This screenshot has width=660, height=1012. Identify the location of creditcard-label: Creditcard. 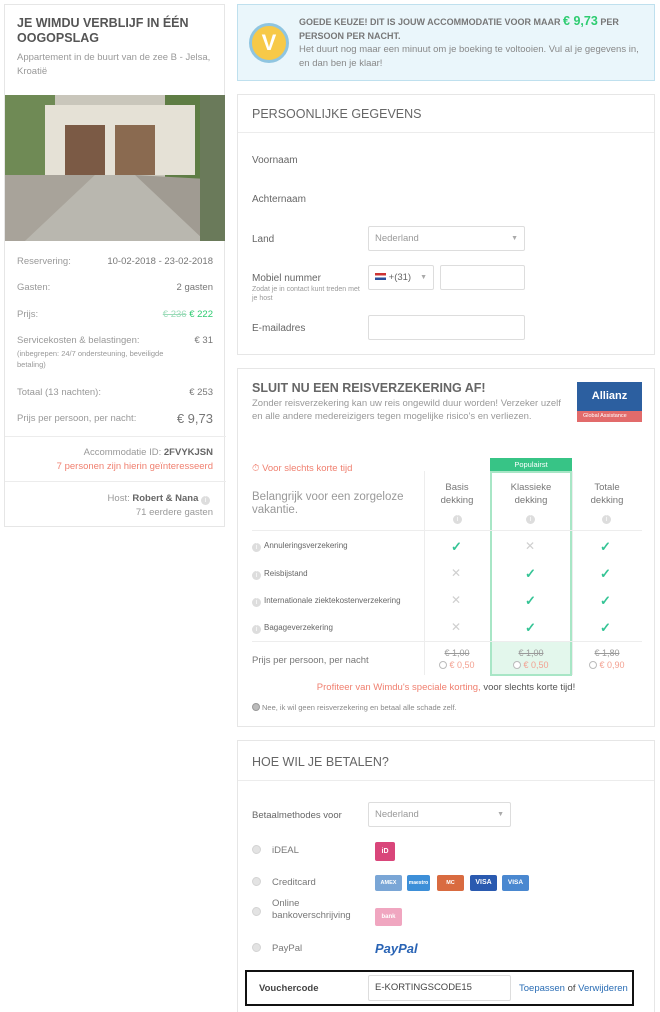
(294, 882).